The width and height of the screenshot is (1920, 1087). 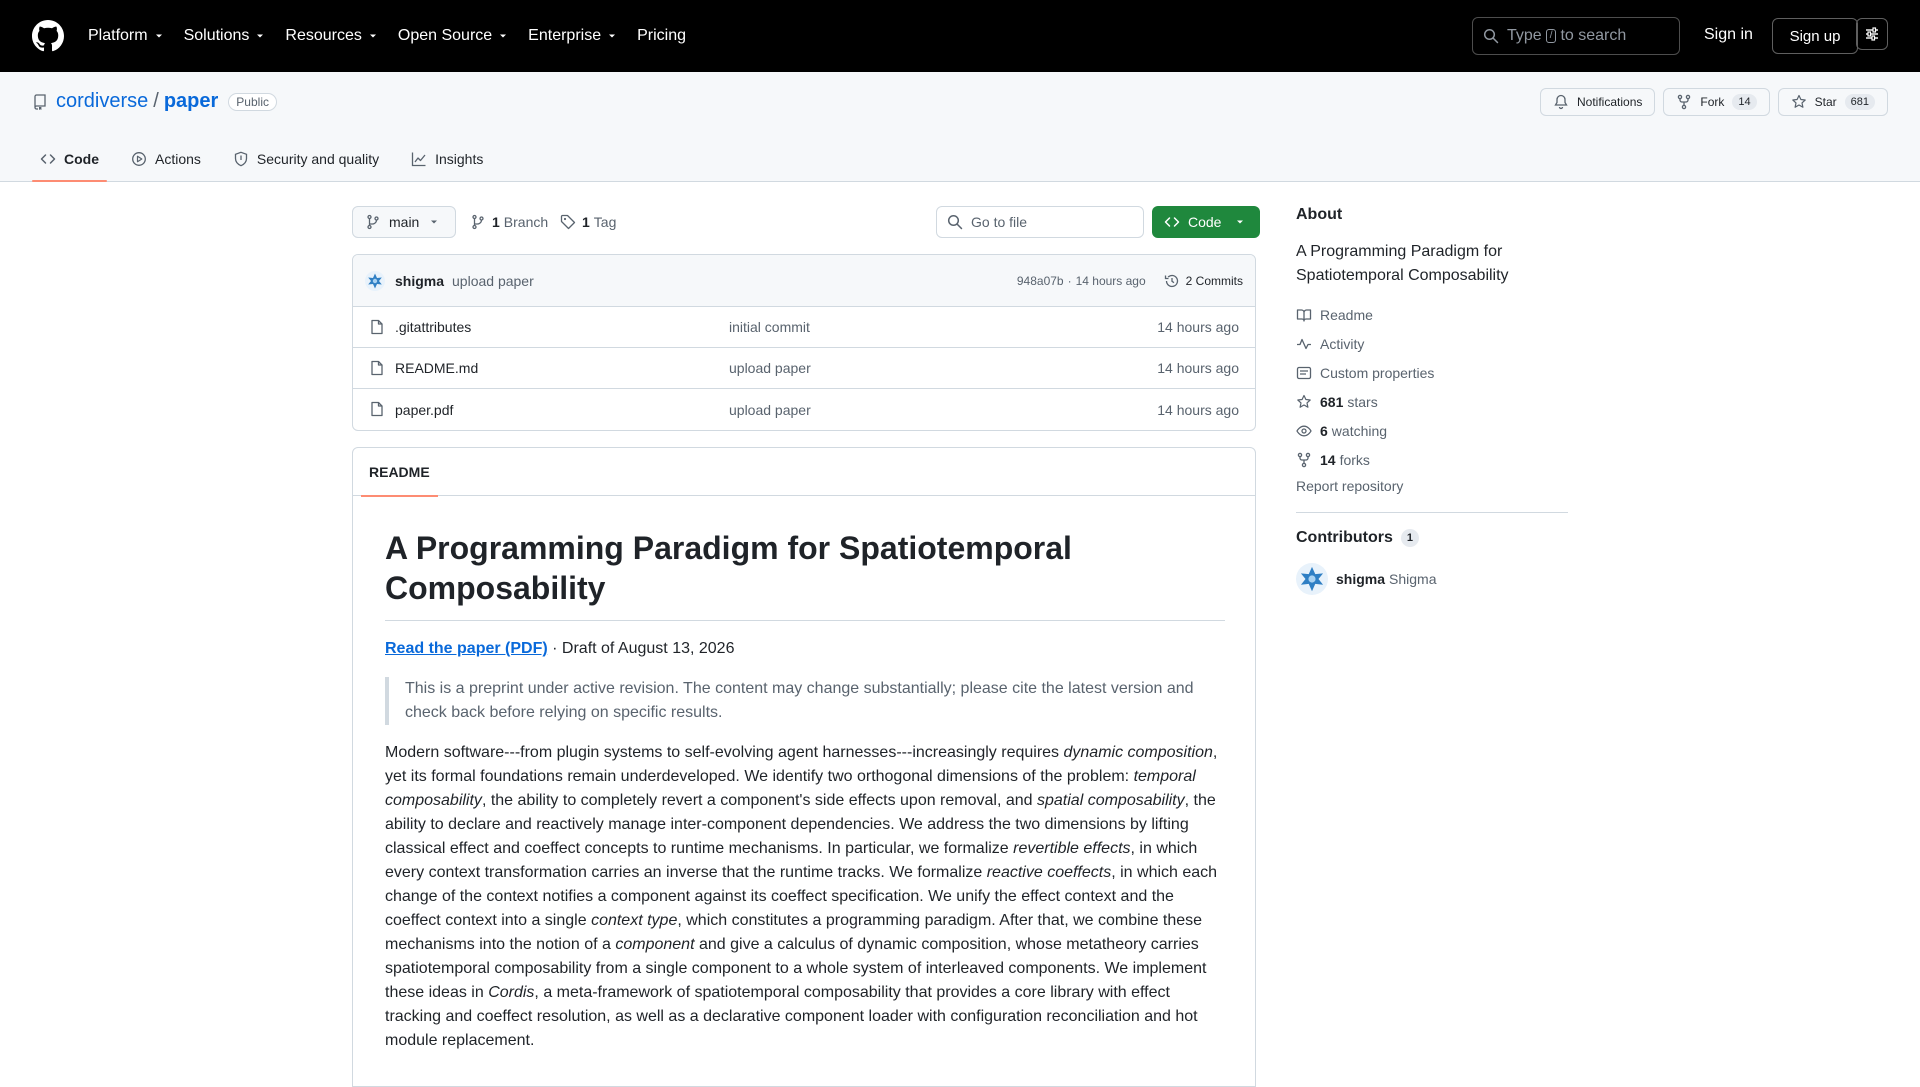 I want to click on fork-button: Fork 14, so click(x=1716, y=102).